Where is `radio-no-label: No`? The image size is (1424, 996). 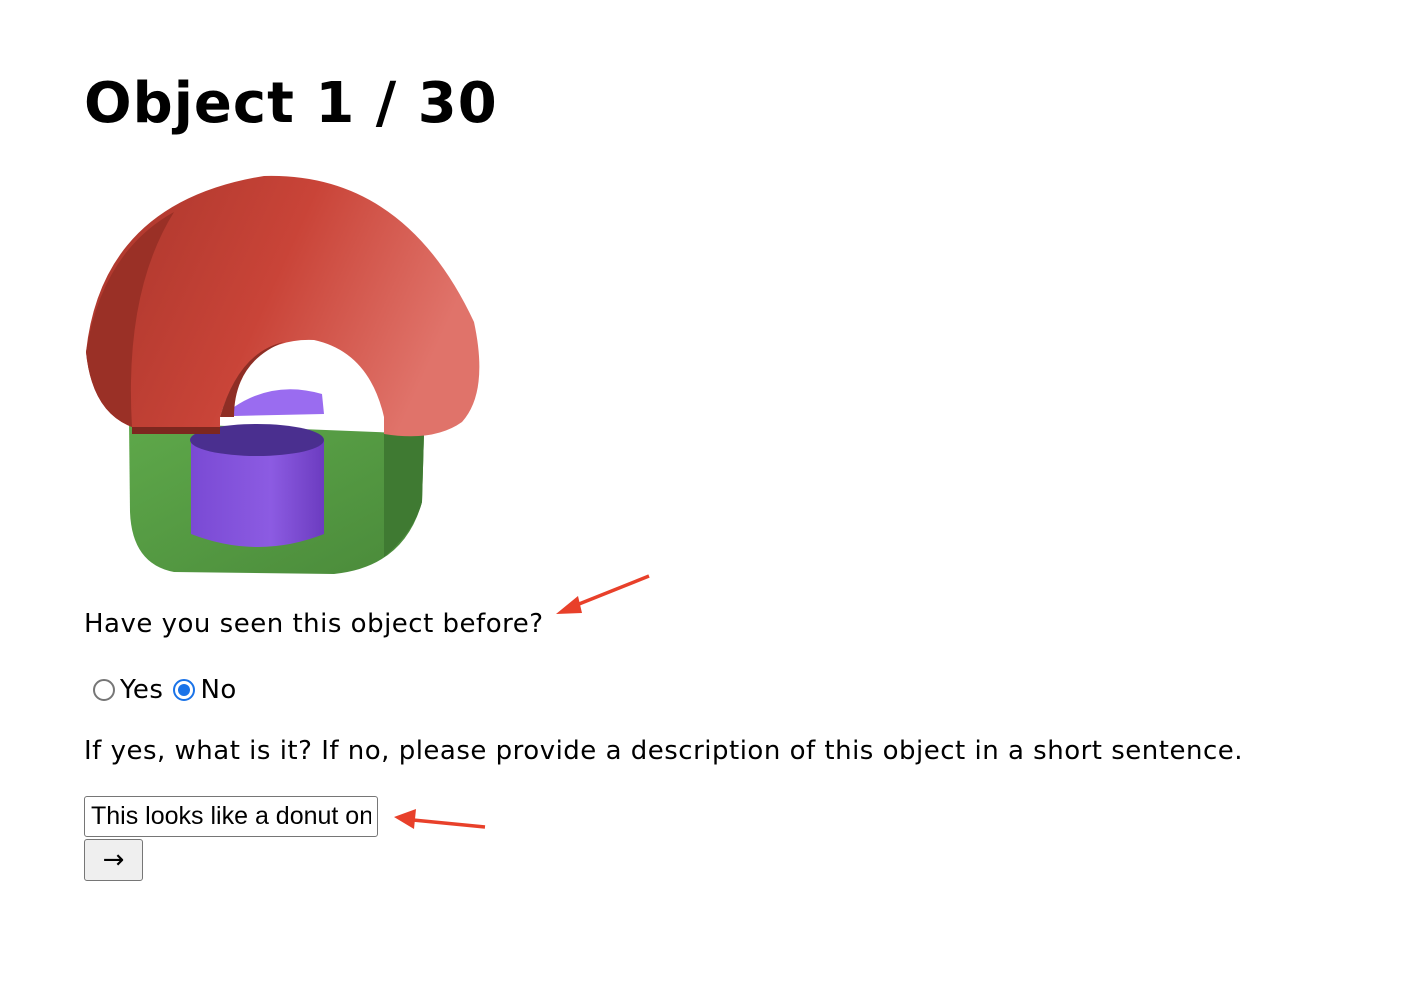
radio-no-label: No is located at coordinates (218, 690).